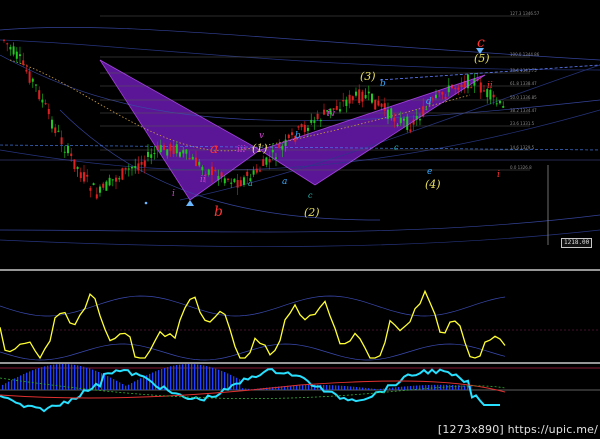 Image resolution: width=600 pixels, height=439 pixels. I want to click on wave-label-minor-iv: iv, so click(331, 114).